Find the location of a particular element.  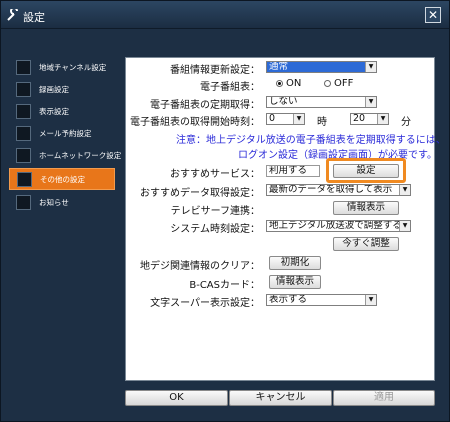

recommend-data-value: 最新のデータを取得して表示 is located at coordinates (331, 189).